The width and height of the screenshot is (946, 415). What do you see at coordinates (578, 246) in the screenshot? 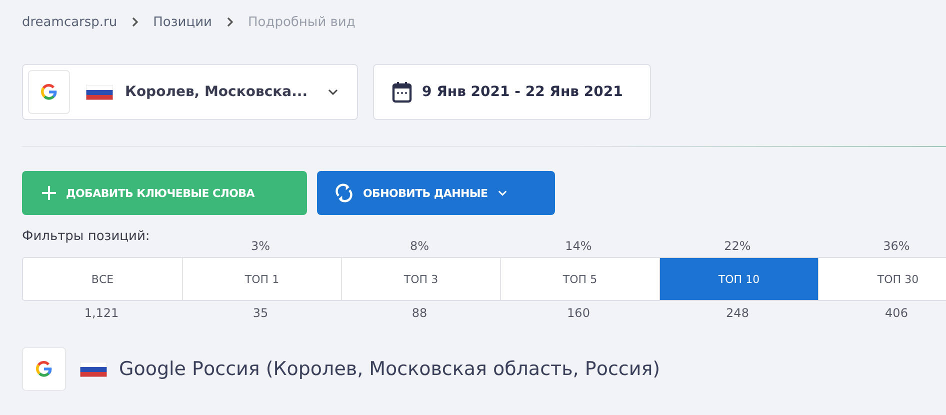
I see `percent-label: 14%` at bounding box center [578, 246].